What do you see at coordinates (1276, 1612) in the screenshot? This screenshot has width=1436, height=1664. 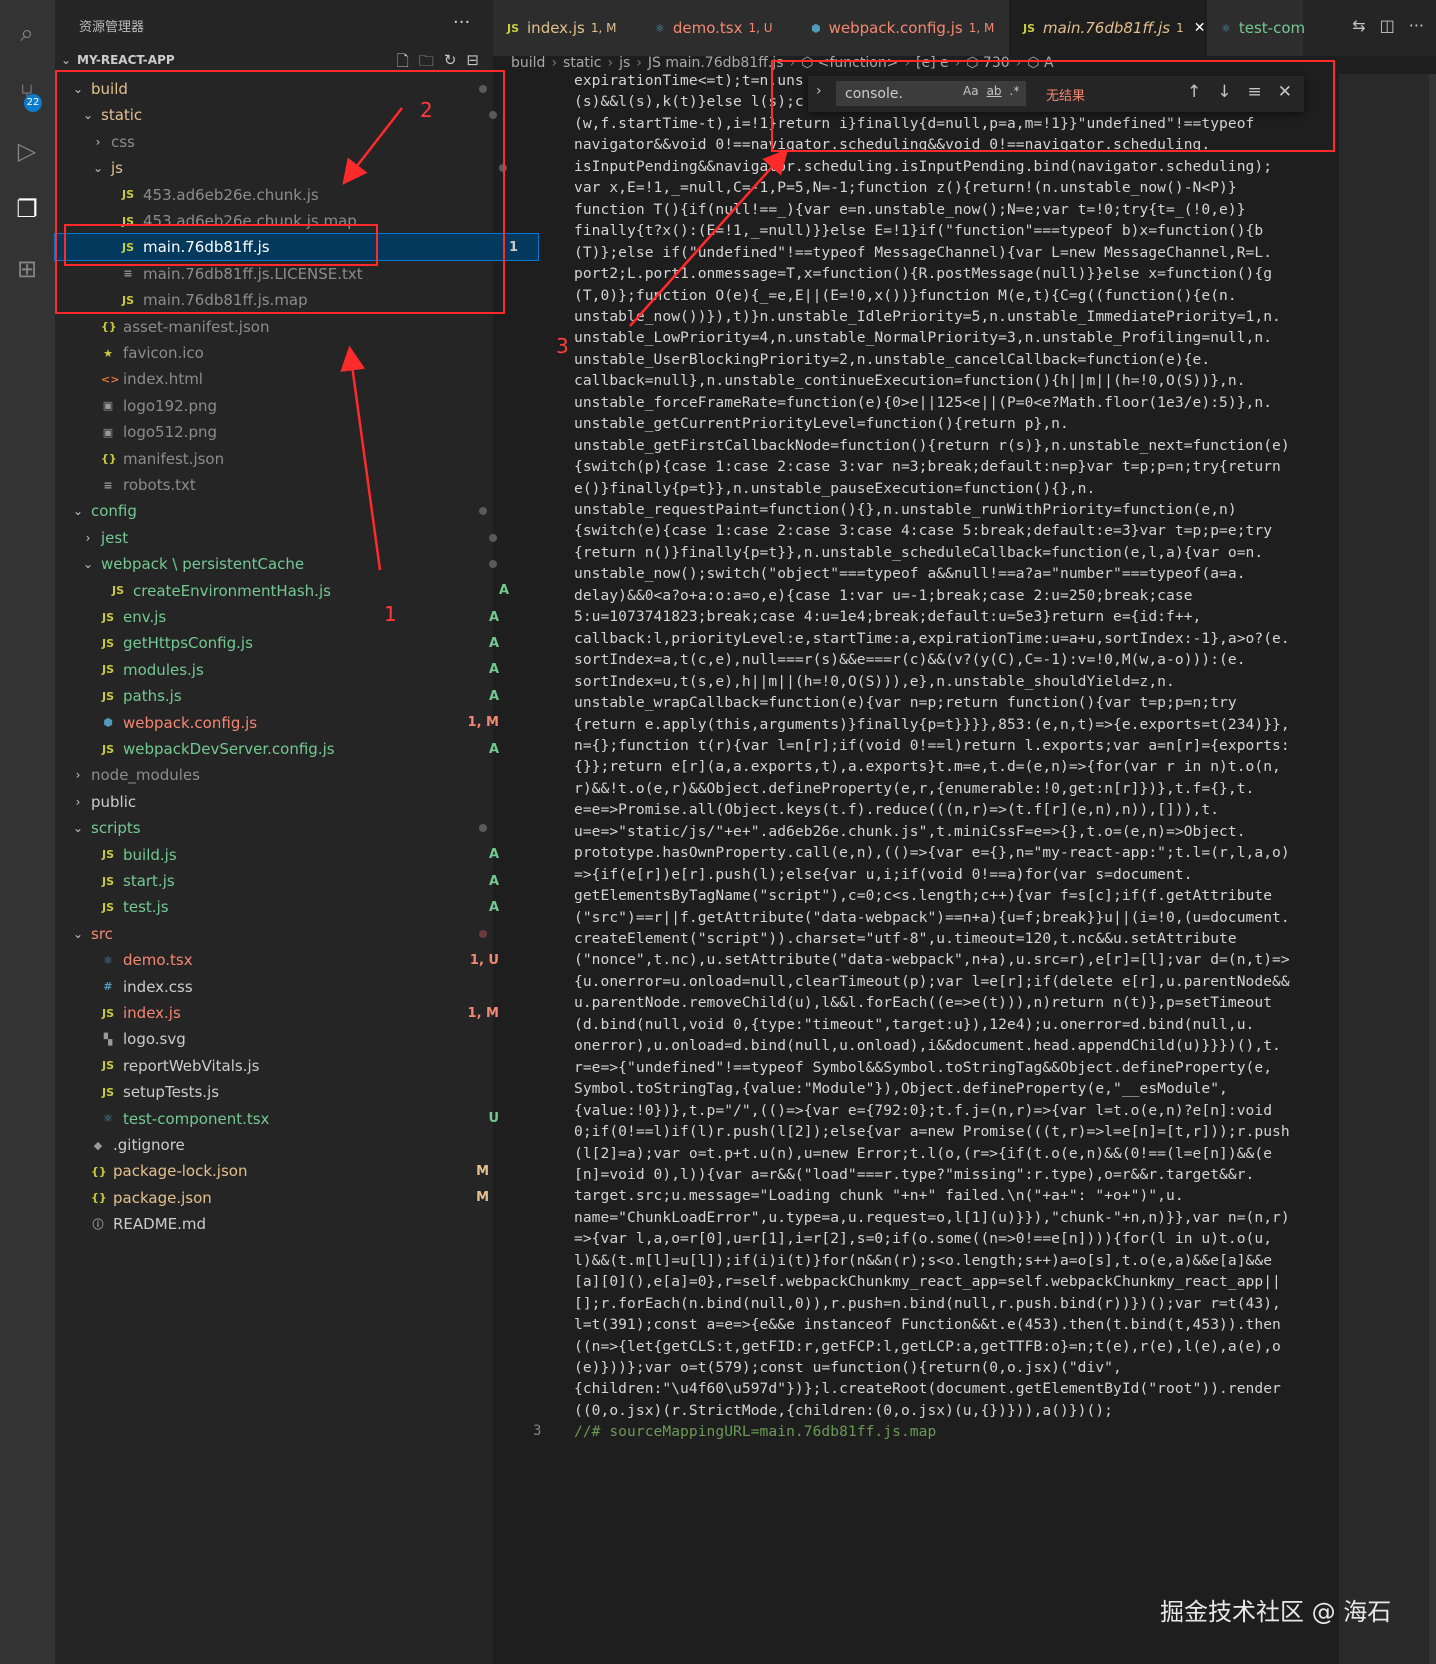 I see `watermark: 掘金技术社区 @ 海石` at bounding box center [1276, 1612].